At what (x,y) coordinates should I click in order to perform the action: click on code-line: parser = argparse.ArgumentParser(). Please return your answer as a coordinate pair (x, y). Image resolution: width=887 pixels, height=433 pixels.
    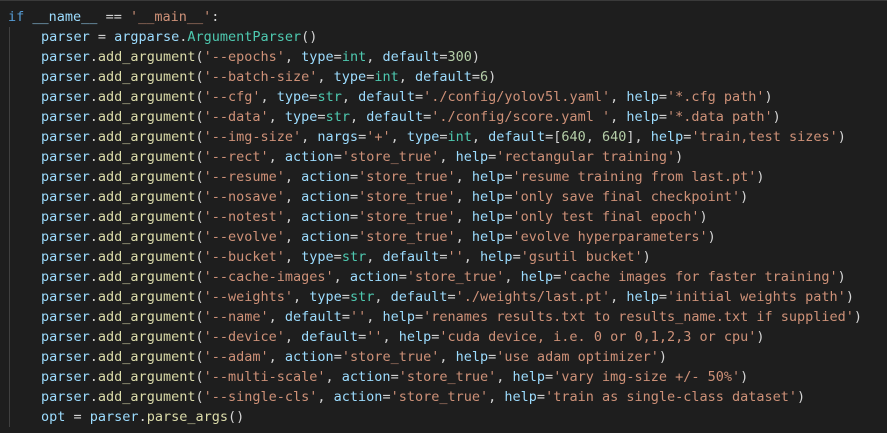
    Looking at the image, I should click on (443, 37).